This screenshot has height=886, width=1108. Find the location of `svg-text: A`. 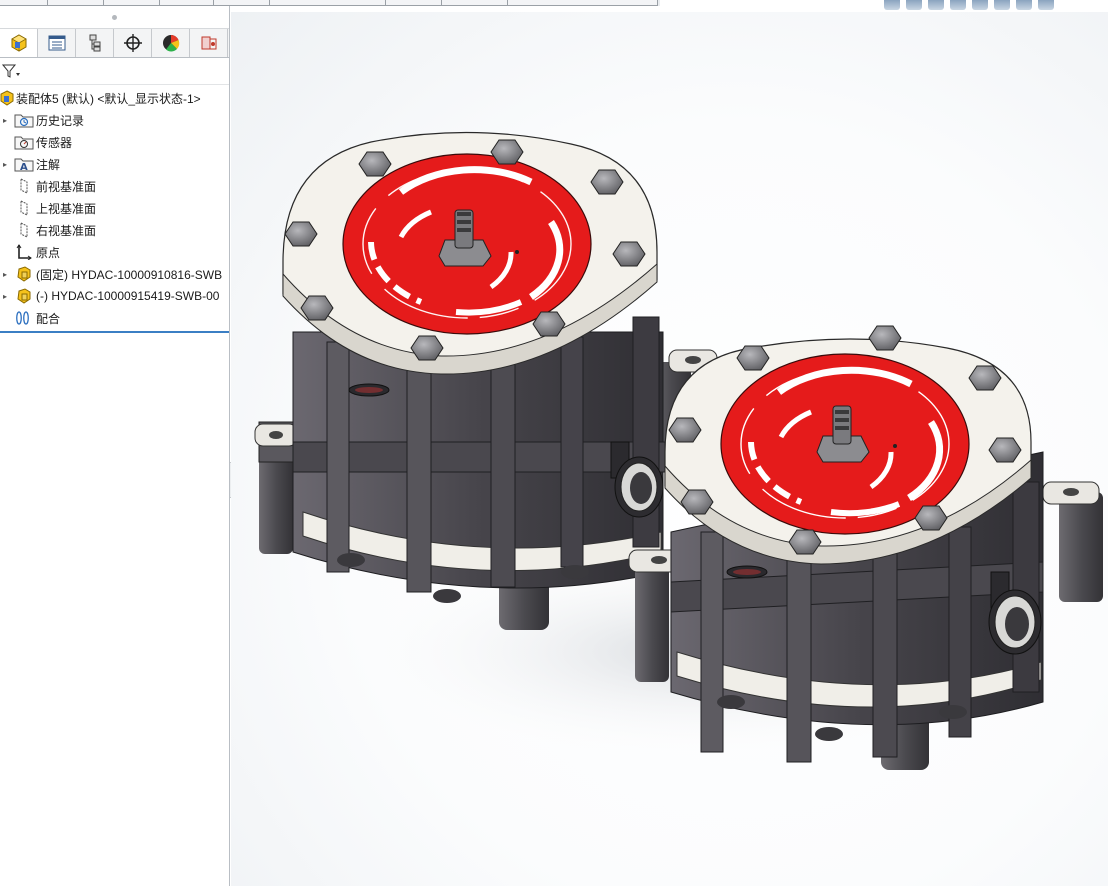

svg-text: A is located at coordinates (24, 167).